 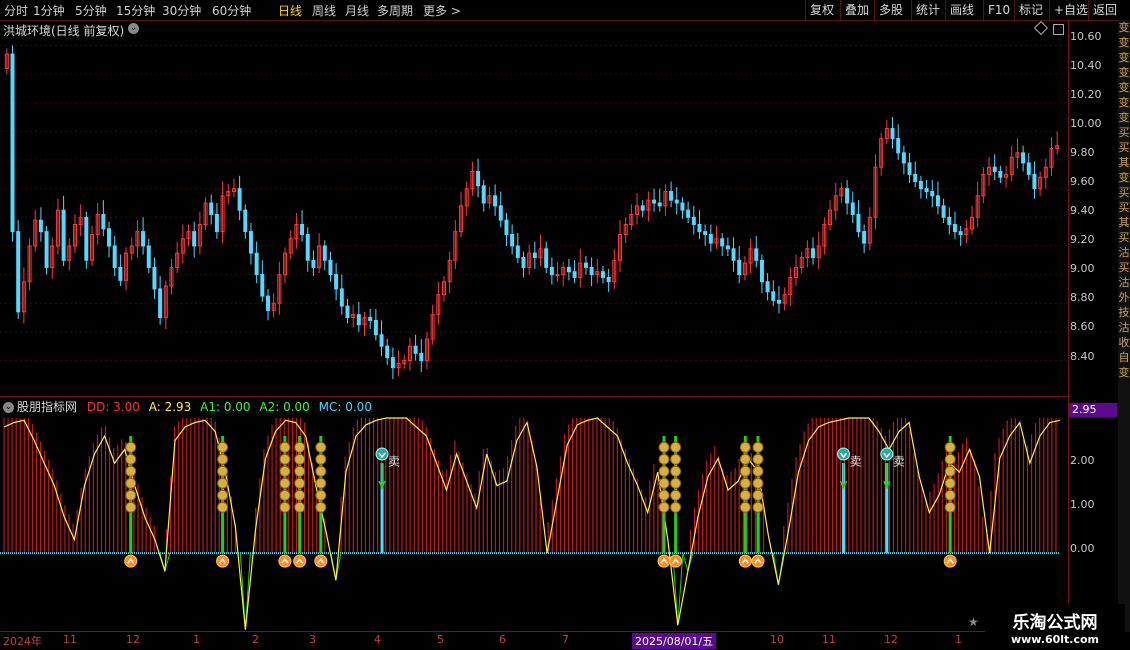 What do you see at coordinates (181, 10) in the screenshot?
I see `period-tab: 30分钟` at bounding box center [181, 10].